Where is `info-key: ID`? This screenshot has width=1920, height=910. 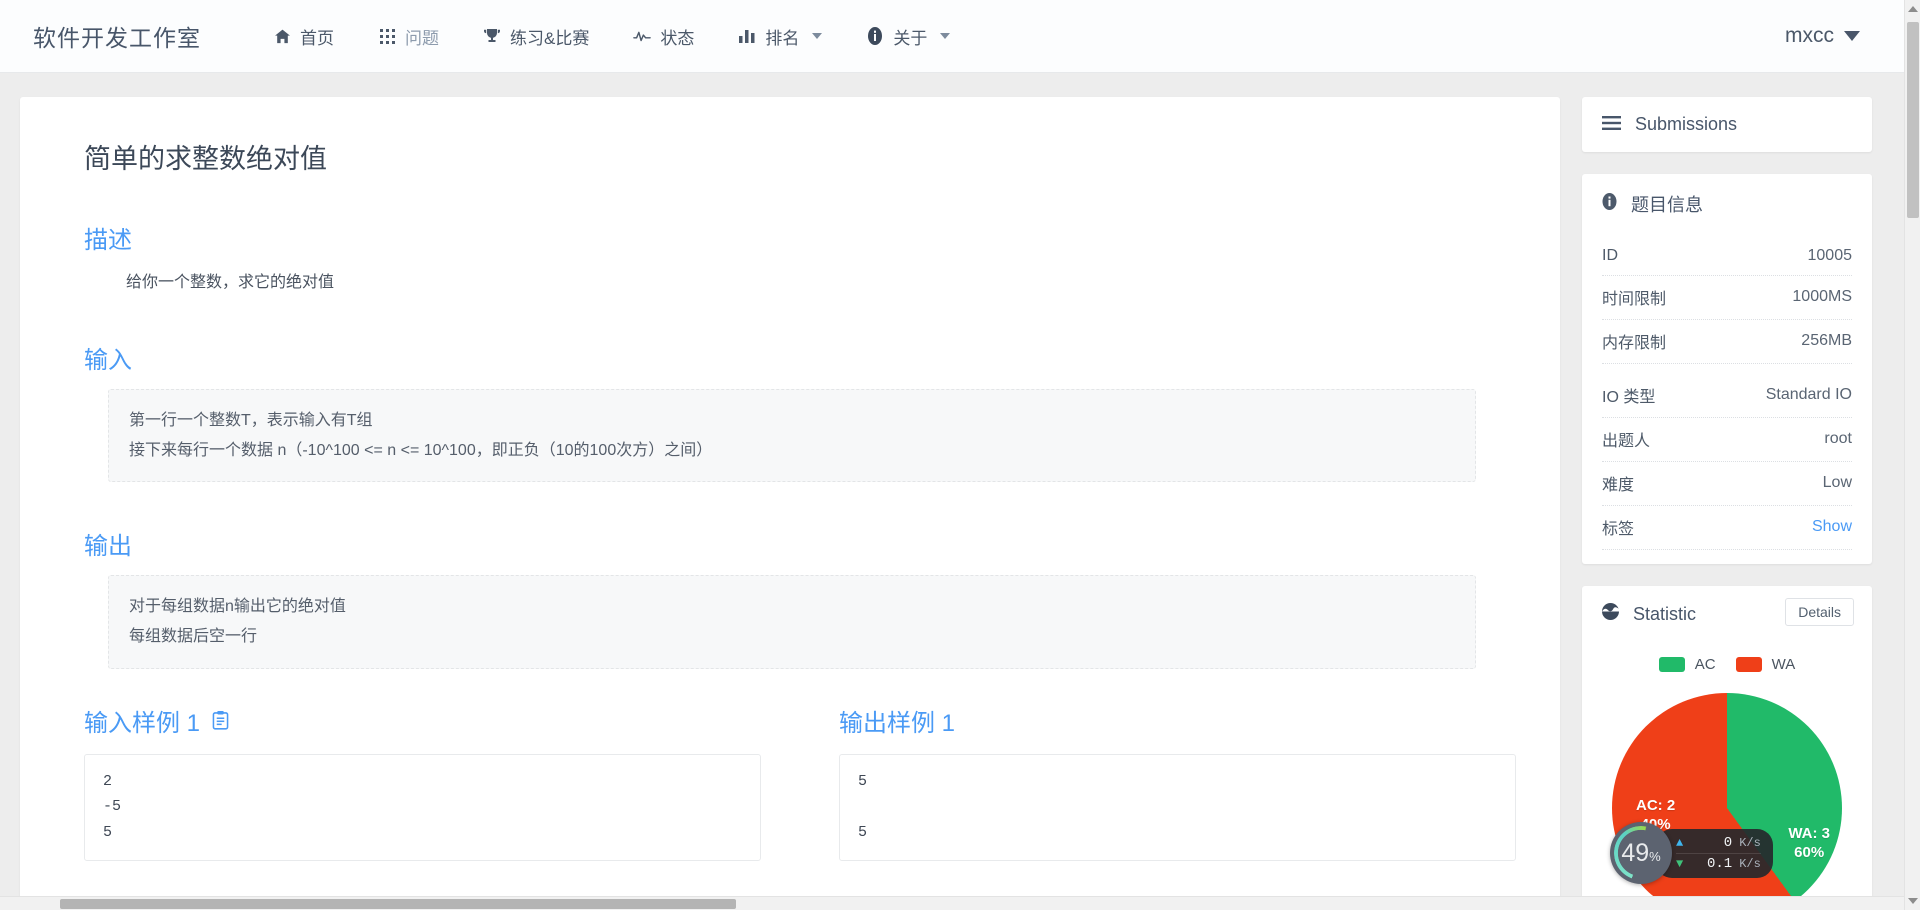
info-key: ID is located at coordinates (1610, 255).